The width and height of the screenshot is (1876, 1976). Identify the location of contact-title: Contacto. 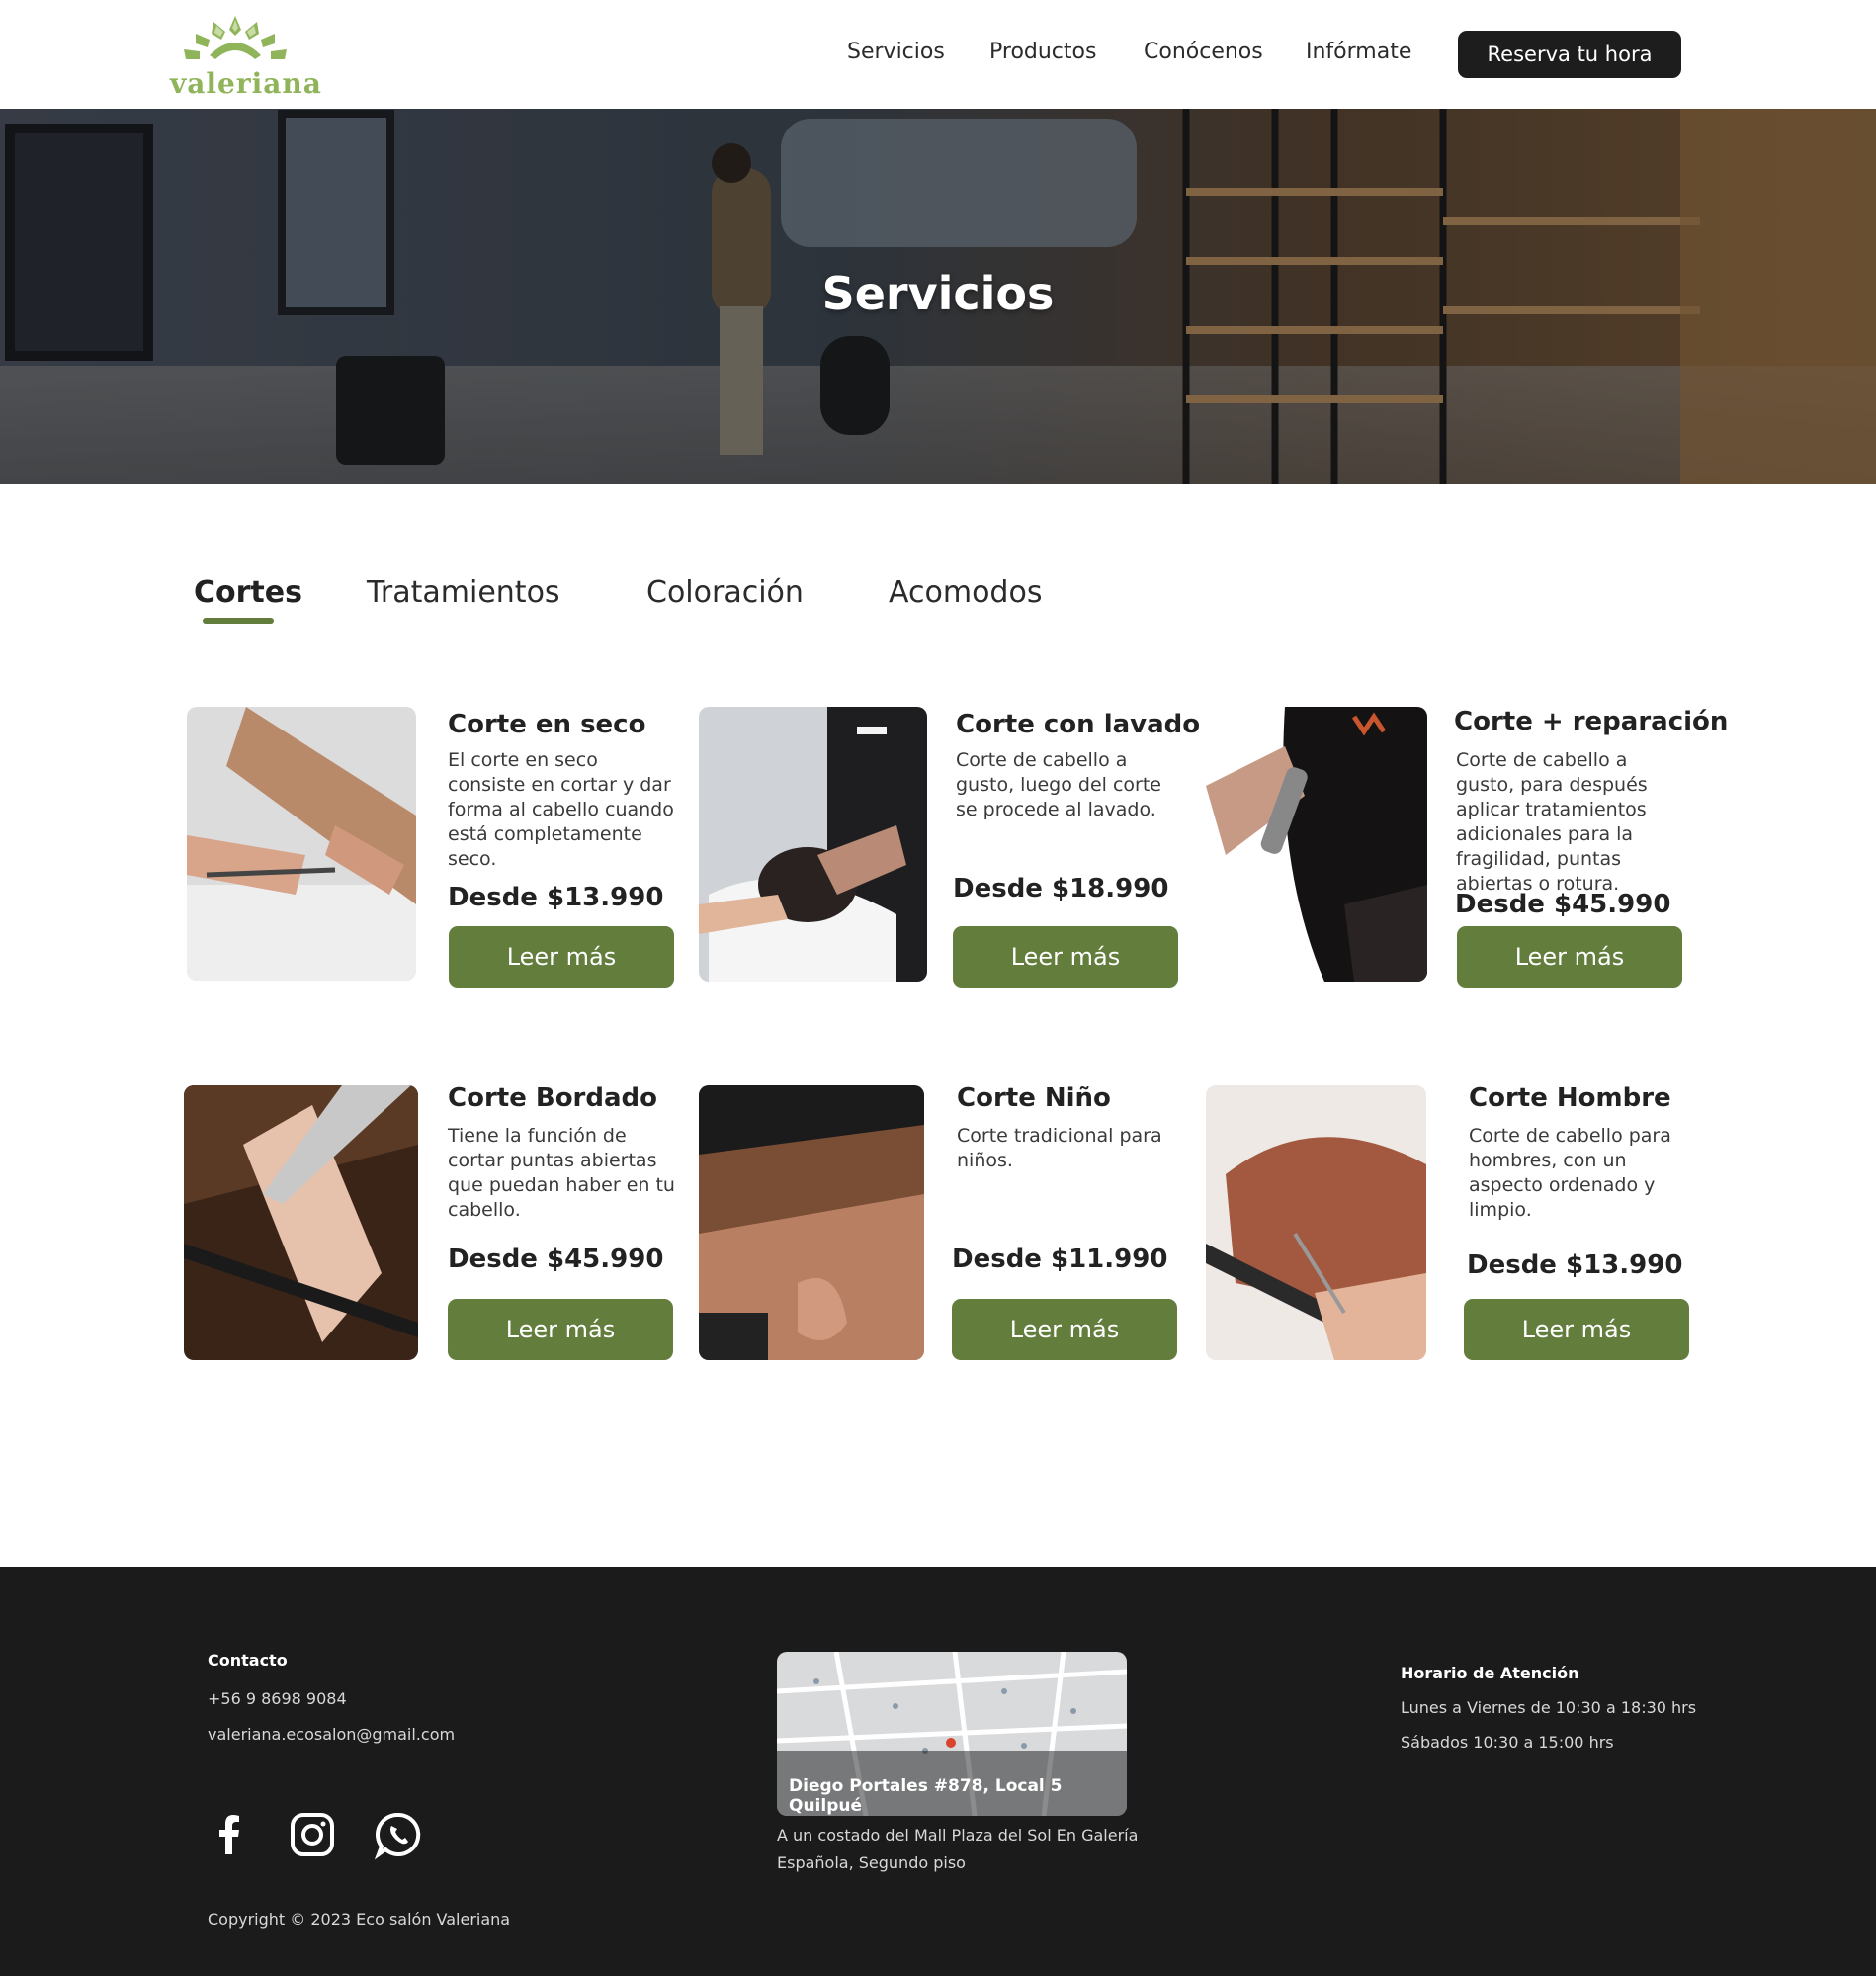
(248, 1660).